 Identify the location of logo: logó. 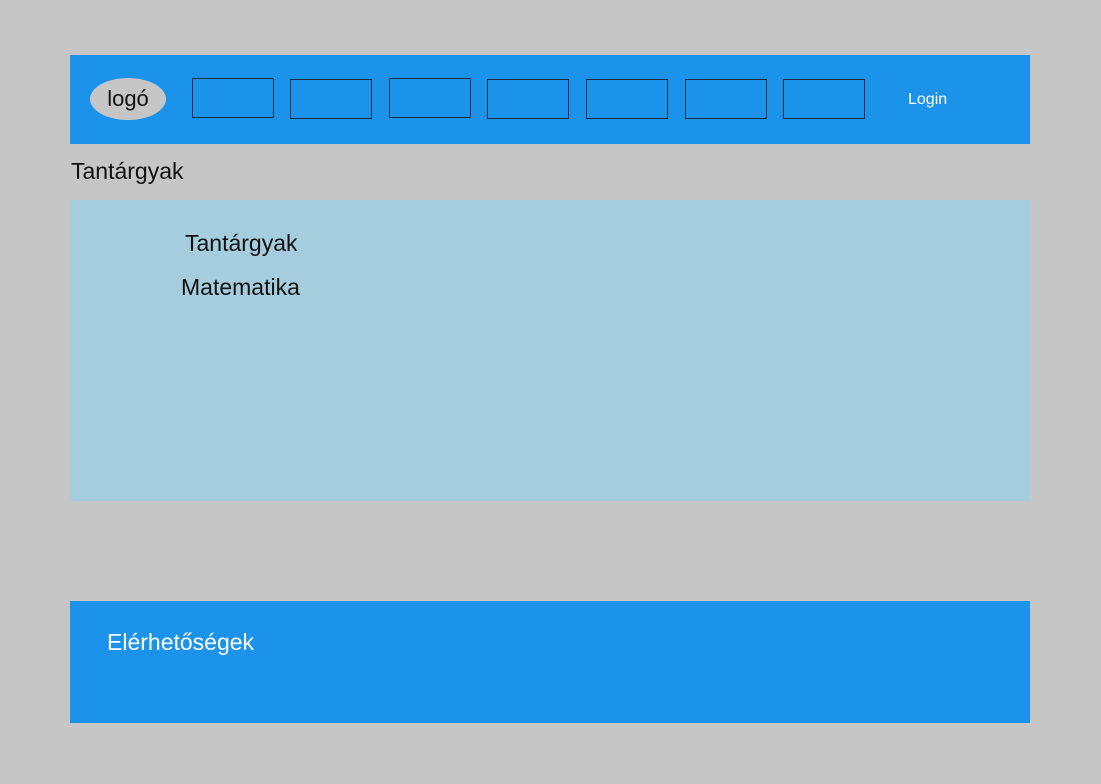
(128, 99).